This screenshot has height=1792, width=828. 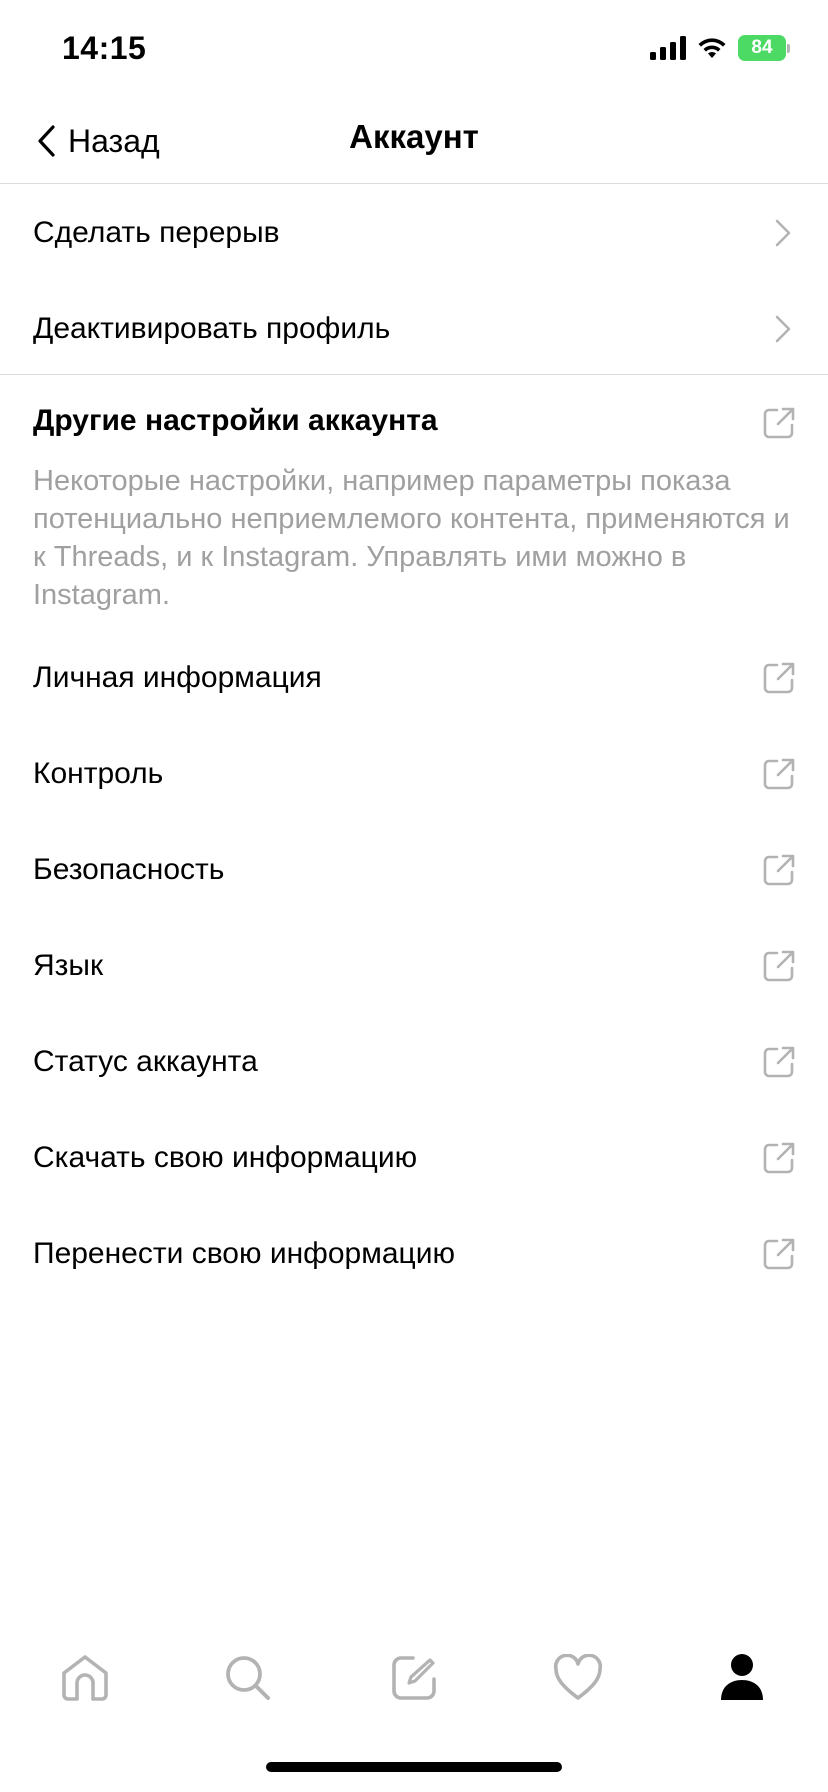 I want to click on download-info-row: Скачать свою информацию, so click(x=414, y=1158).